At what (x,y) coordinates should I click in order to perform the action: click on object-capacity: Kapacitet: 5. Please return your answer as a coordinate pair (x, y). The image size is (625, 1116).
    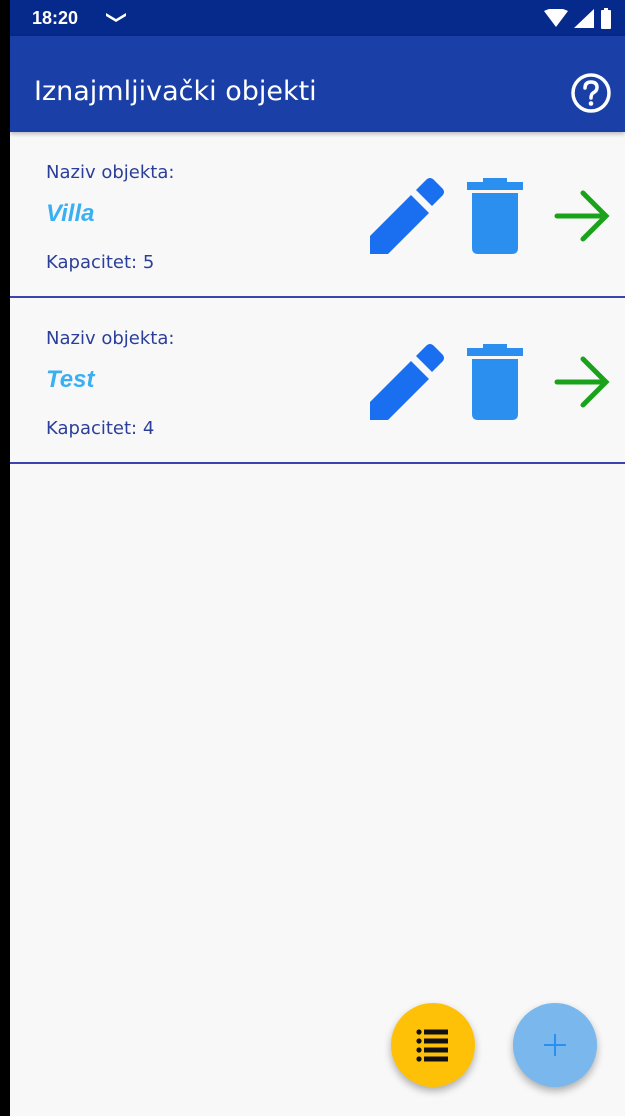
    Looking at the image, I should click on (100, 262).